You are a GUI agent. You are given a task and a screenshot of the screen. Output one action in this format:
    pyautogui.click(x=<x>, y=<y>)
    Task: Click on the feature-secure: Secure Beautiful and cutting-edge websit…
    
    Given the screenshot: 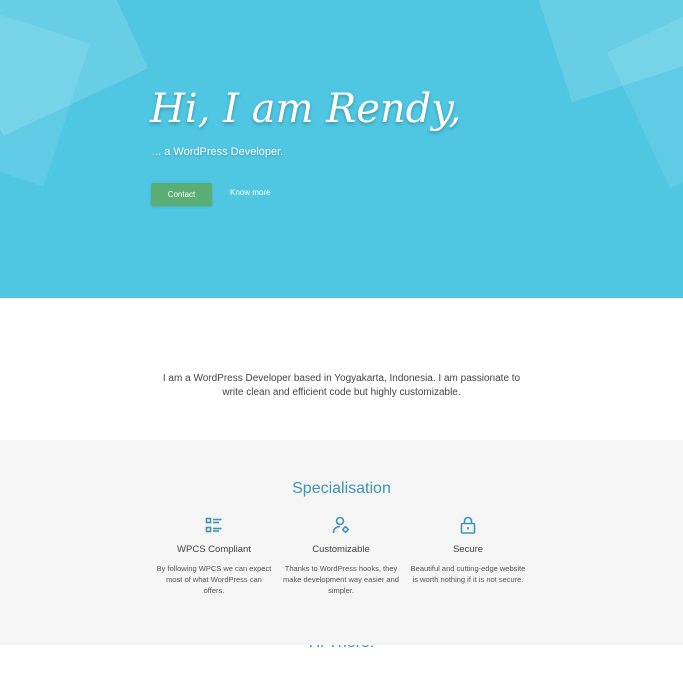 What is the action you would take?
    pyautogui.click(x=468, y=550)
    